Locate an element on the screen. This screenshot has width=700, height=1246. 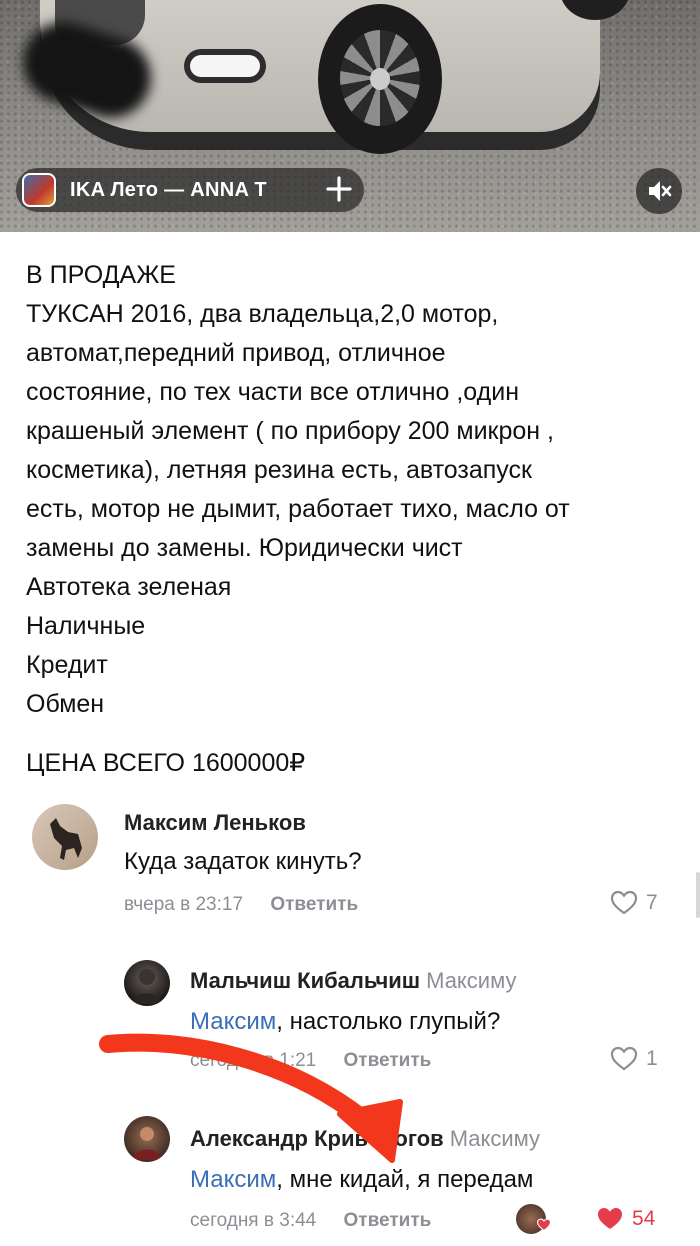
comment-meta: сегодня в 3:44 Ответить is located at coordinates (310, 1221).